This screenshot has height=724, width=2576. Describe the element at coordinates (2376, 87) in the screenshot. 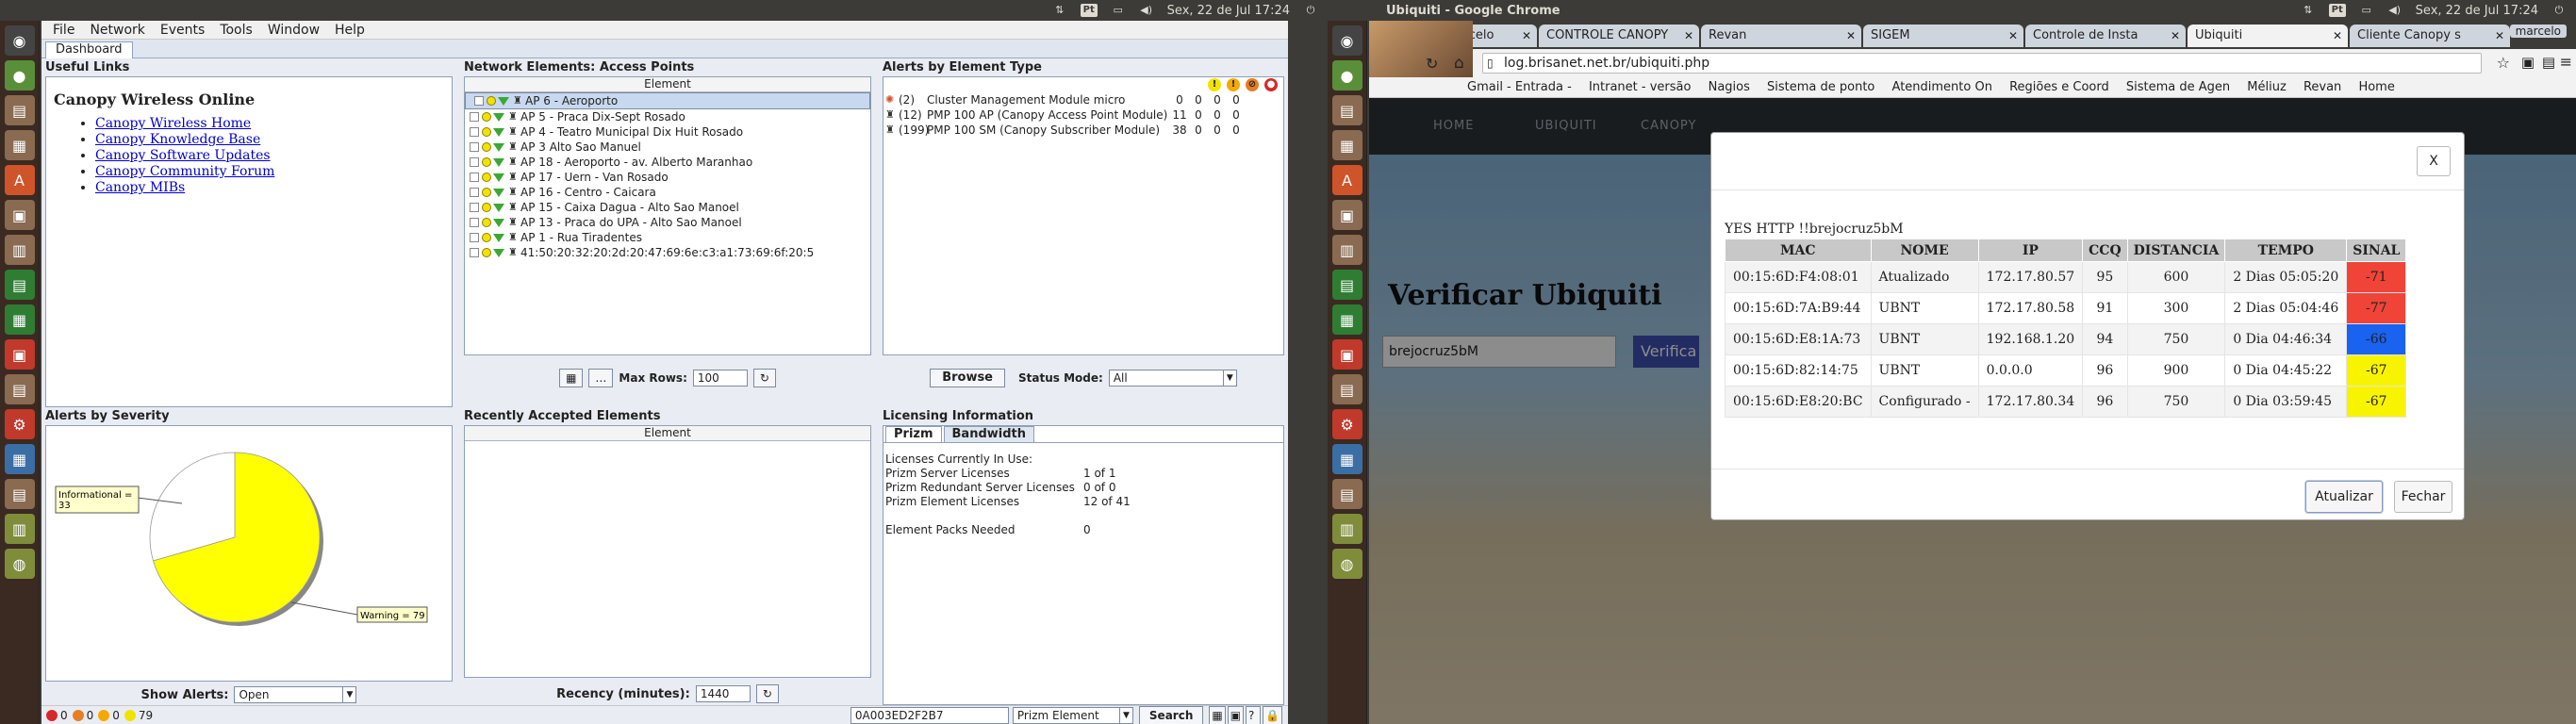

I see `bookmark-home: Home` at that location.